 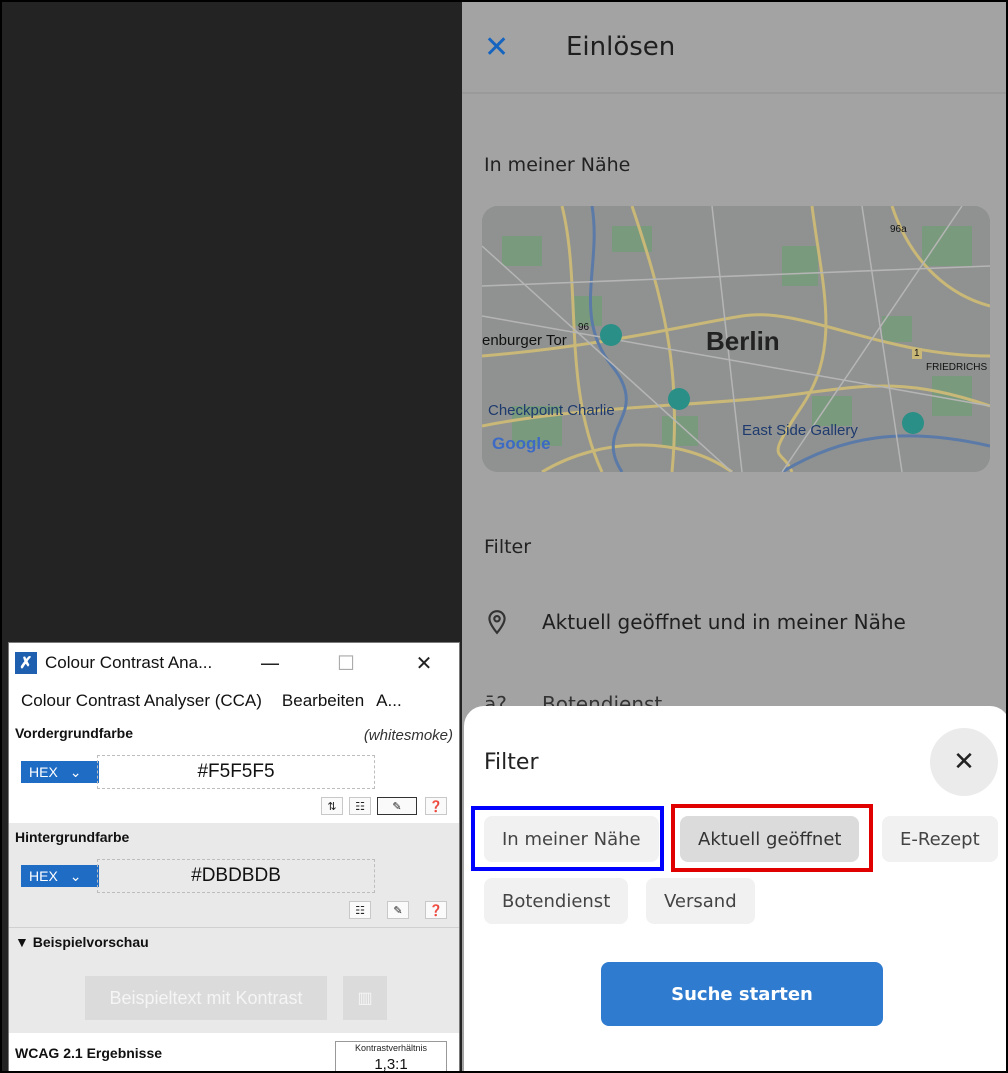 What do you see at coordinates (772, 838) in the screenshot?
I see `highlight-box-red` at bounding box center [772, 838].